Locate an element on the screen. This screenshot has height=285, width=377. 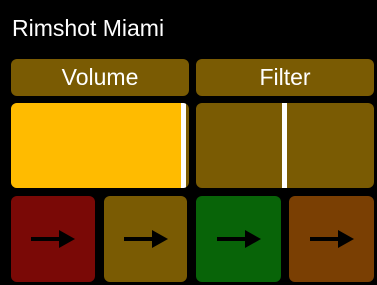
volume-label-text: Volume is located at coordinates (100, 77).